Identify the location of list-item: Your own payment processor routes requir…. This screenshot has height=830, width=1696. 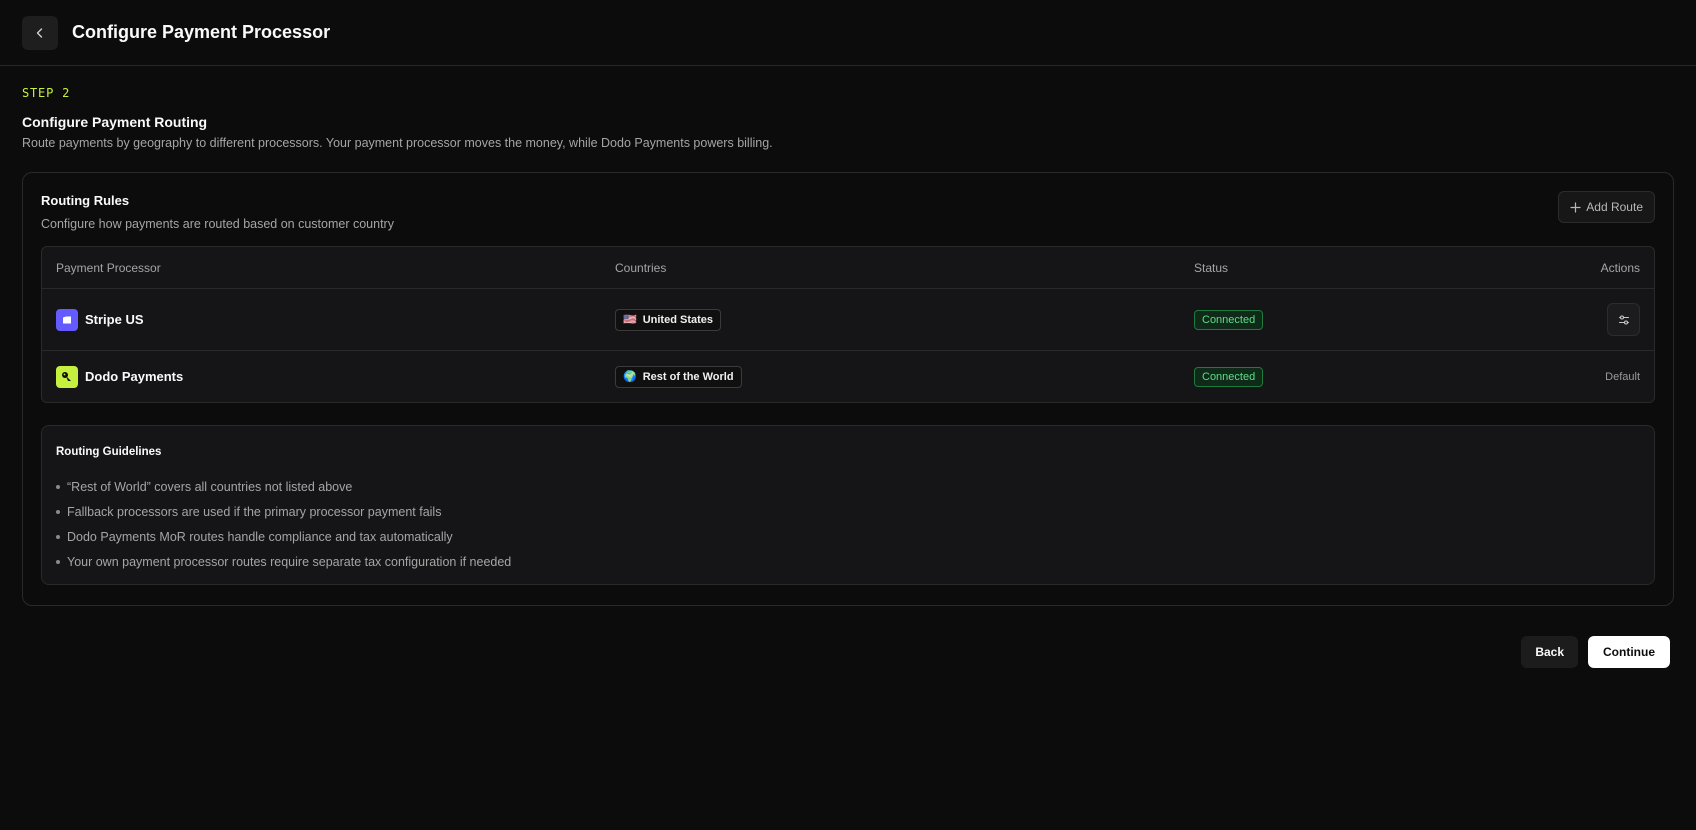
(848, 561).